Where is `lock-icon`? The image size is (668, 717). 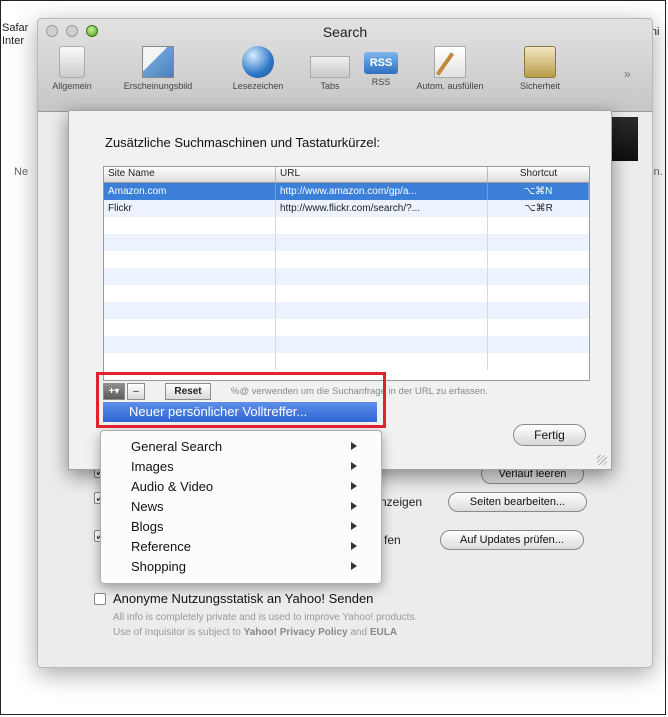
lock-icon is located at coordinates (540, 62).